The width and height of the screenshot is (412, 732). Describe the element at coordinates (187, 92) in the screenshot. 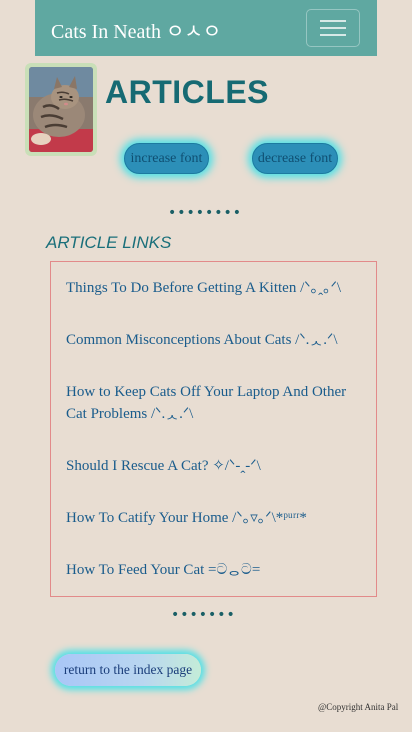

I see `page-title: ARTICLES` at that location.